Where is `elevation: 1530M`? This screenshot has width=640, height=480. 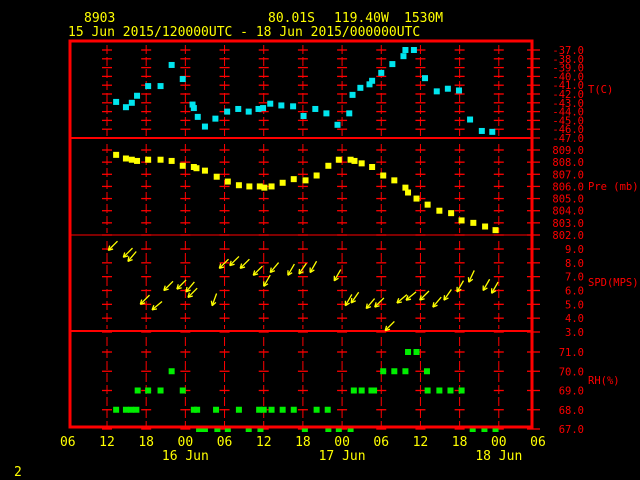 elevation: 1530M is located at coordinates (423, 18).